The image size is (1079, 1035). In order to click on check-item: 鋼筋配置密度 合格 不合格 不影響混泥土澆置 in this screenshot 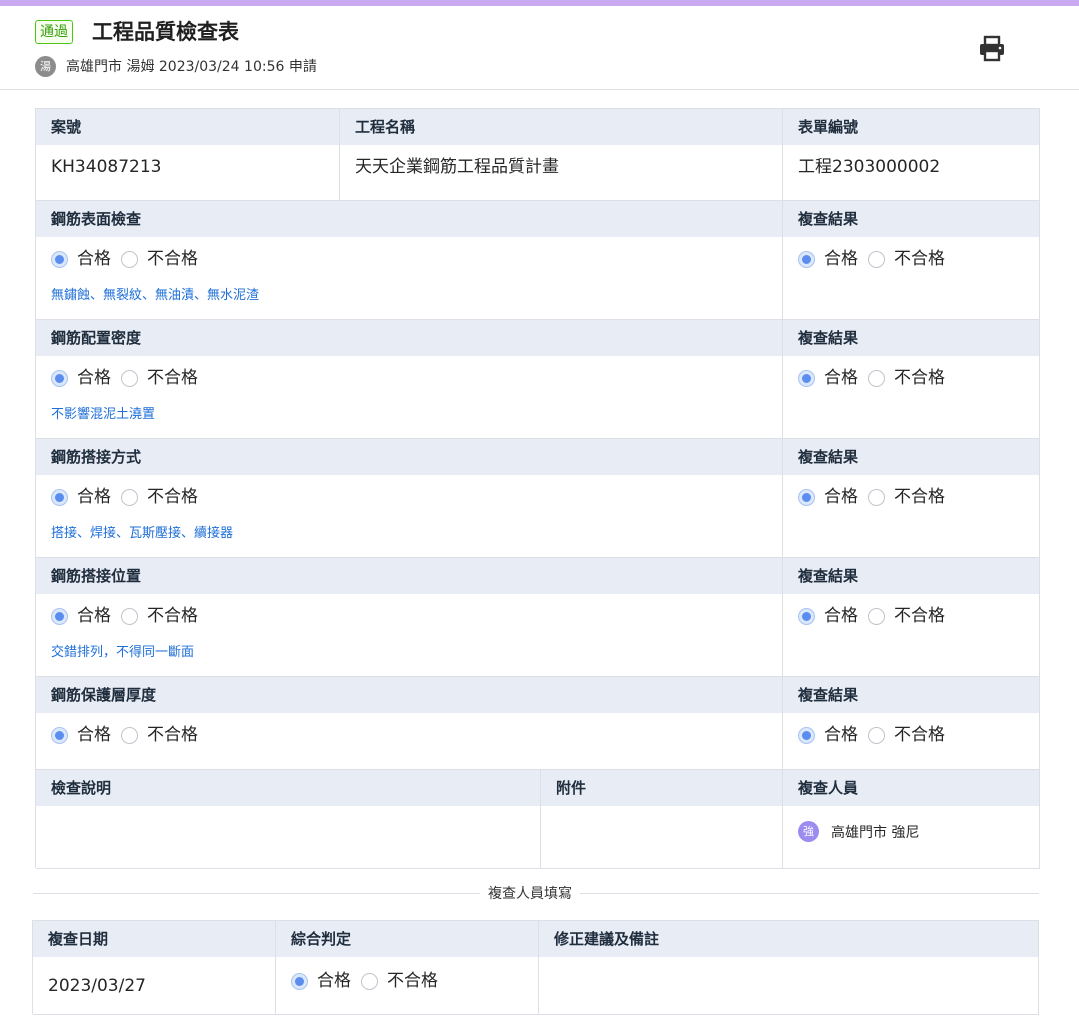, I will do `click(409, 379)`.